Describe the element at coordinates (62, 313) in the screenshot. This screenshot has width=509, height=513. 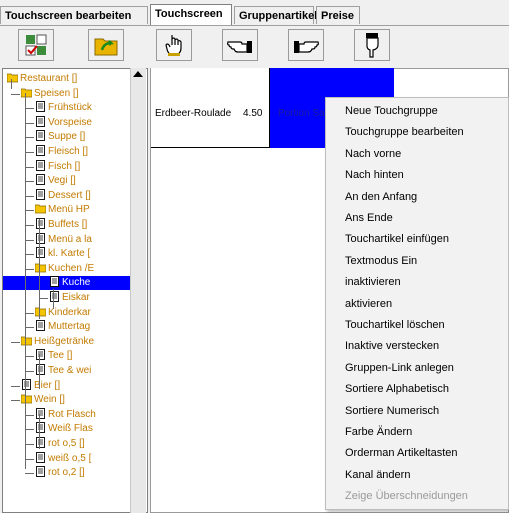
I see `tree-item: Kinderkar` at that location.